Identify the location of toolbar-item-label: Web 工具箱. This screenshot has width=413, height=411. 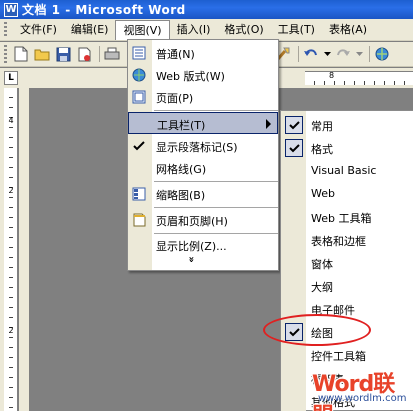
(341, 218).